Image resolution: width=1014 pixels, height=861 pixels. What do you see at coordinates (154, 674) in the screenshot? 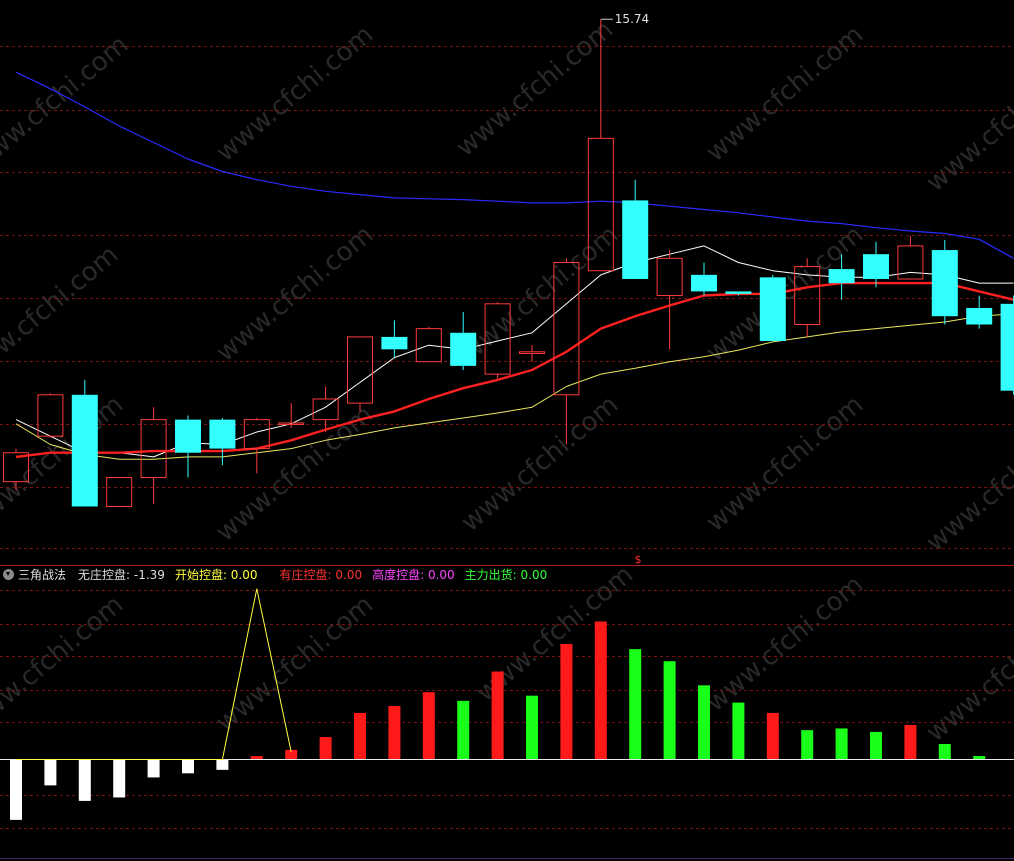
I see `start-control-line` at bounding box center [154, 674].